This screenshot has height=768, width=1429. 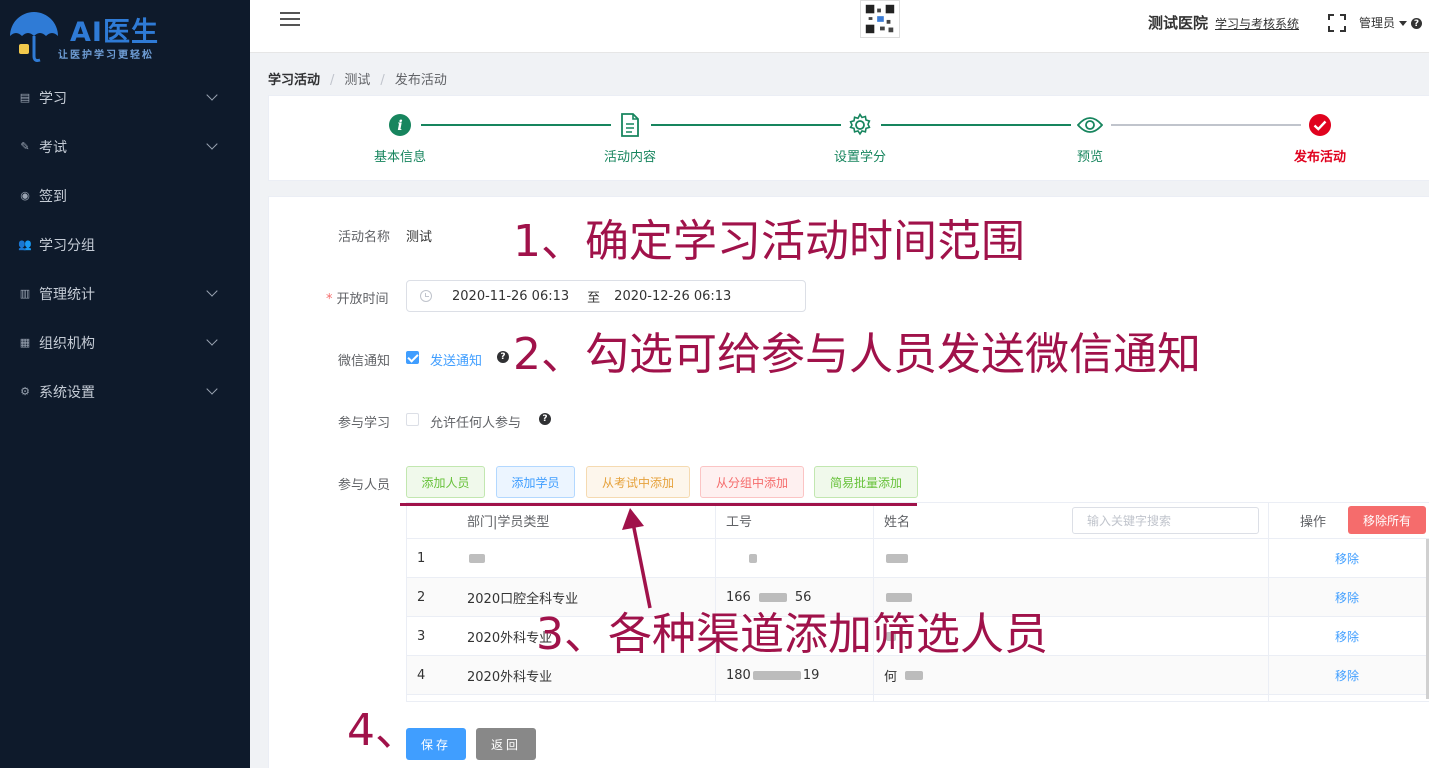 I want to click on breadcrumb-item: 发布活动, so click(x=420, y=80).